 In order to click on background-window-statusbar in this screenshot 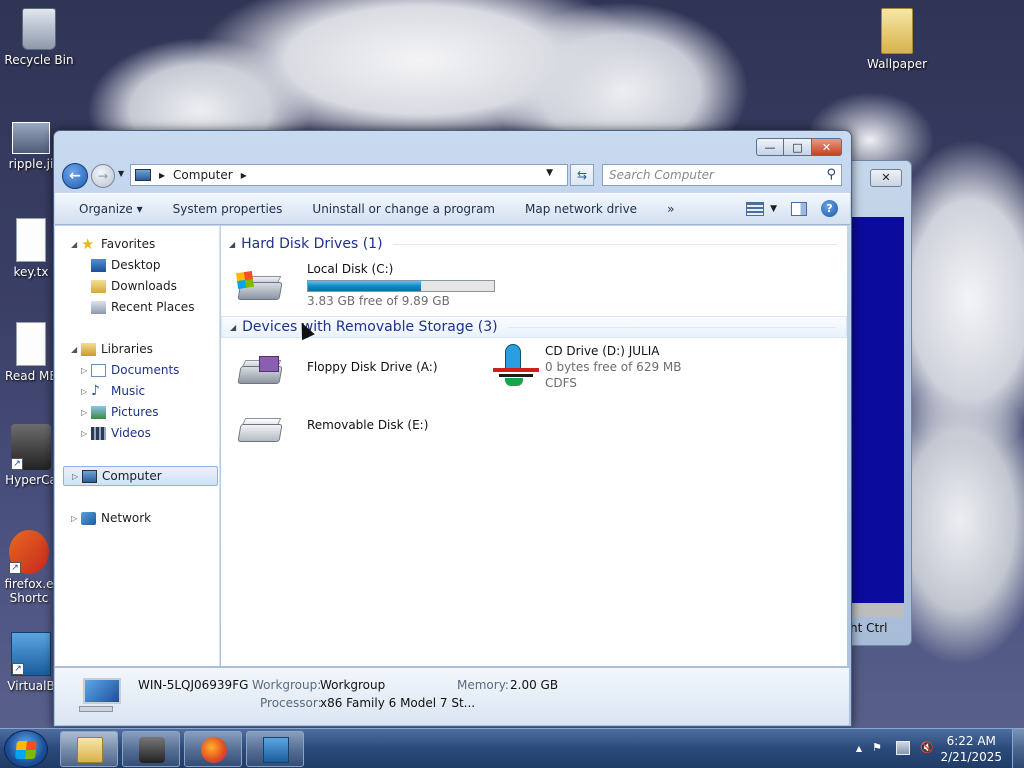, I will do `click(878, 610)`.